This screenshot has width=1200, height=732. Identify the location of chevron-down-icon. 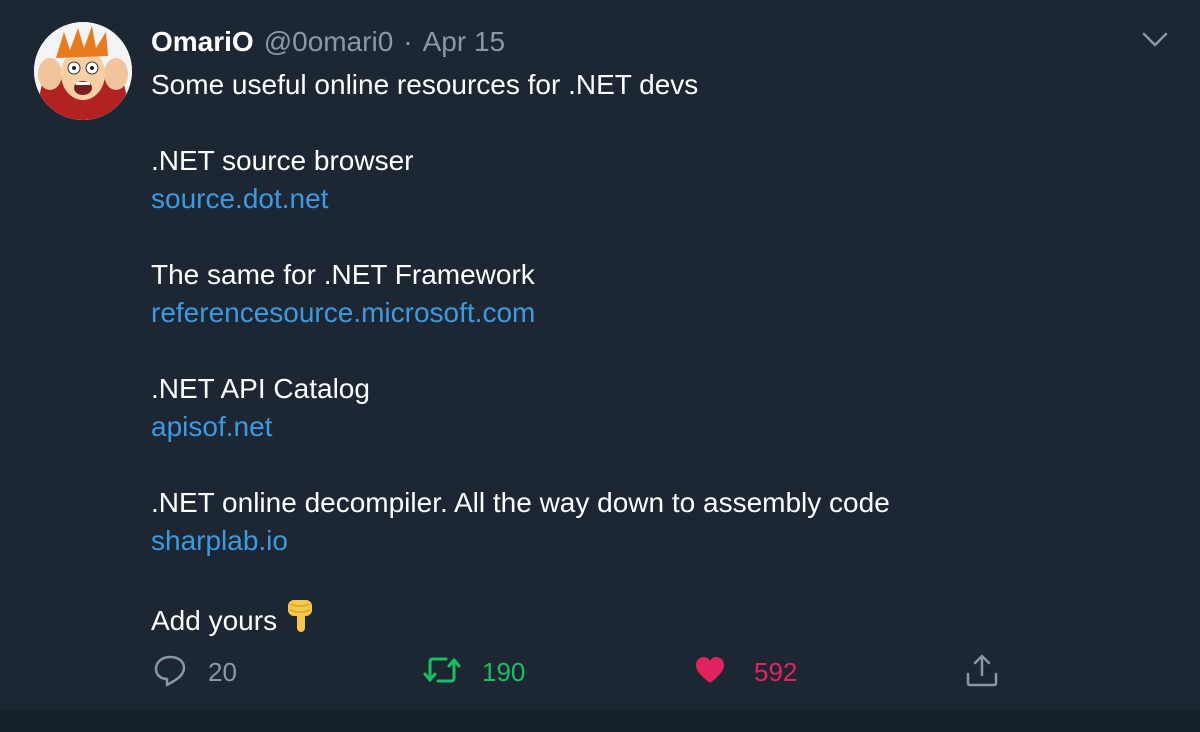
(1155, 39).